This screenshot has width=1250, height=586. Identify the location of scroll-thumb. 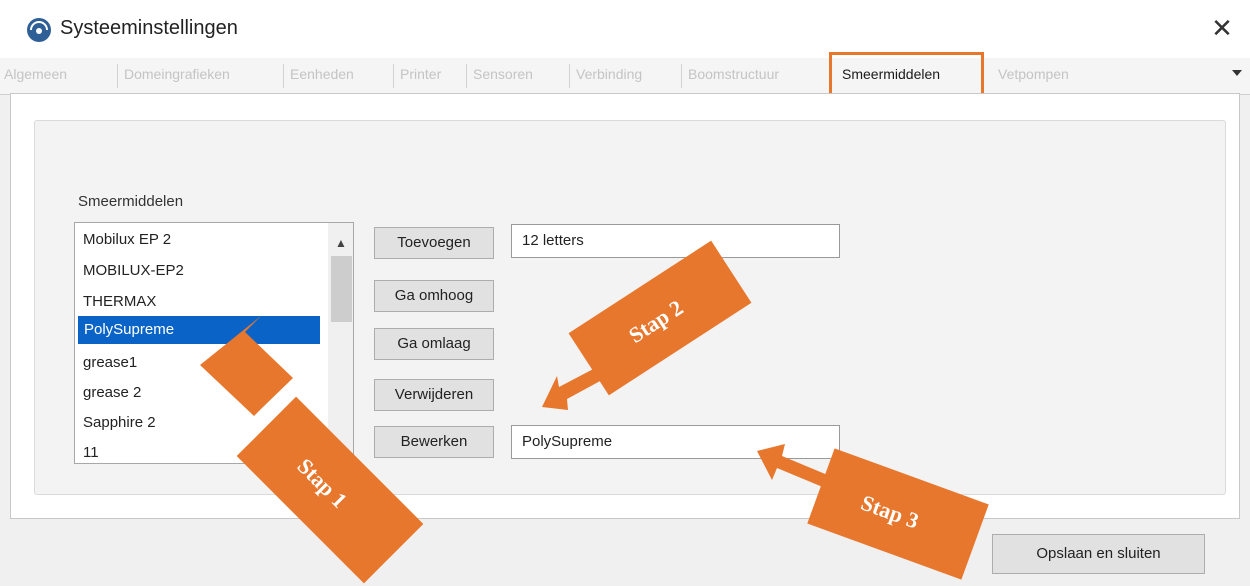
(341, 289).